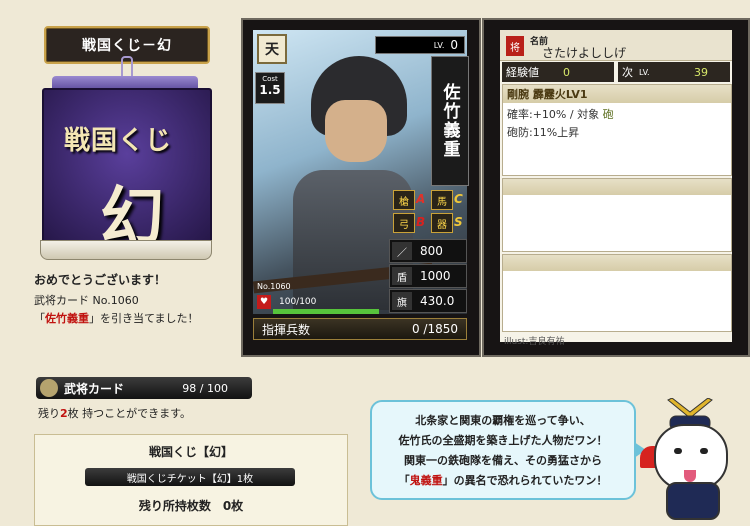 The width and height of the screenshot is (750, 526). I want to click on hp-bar-fill, so click(326, 311).